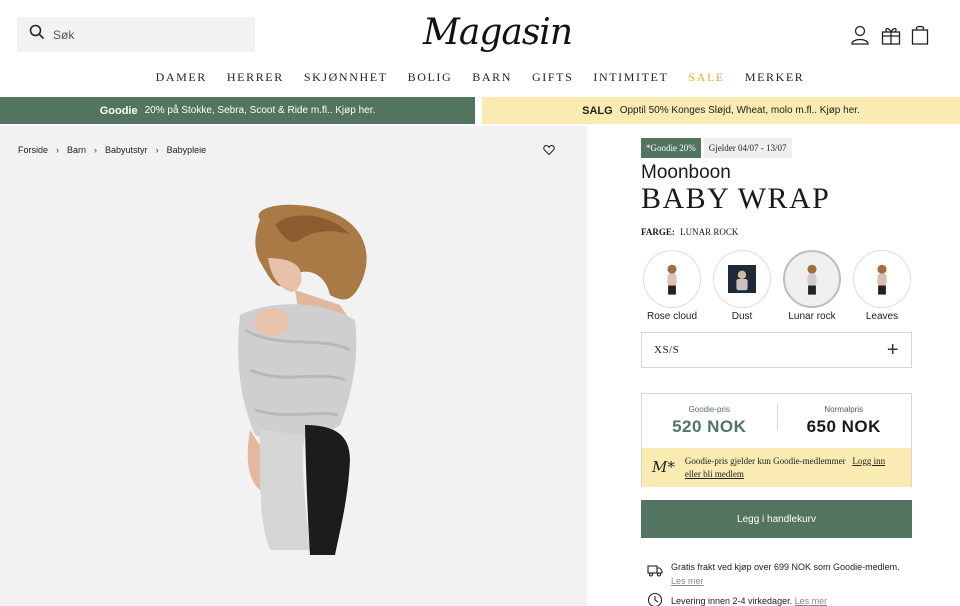 Image resolution: width=960 pixels, height=606 pixels. I want to click on breadcrumb-item: Forside, so click(33, 150).